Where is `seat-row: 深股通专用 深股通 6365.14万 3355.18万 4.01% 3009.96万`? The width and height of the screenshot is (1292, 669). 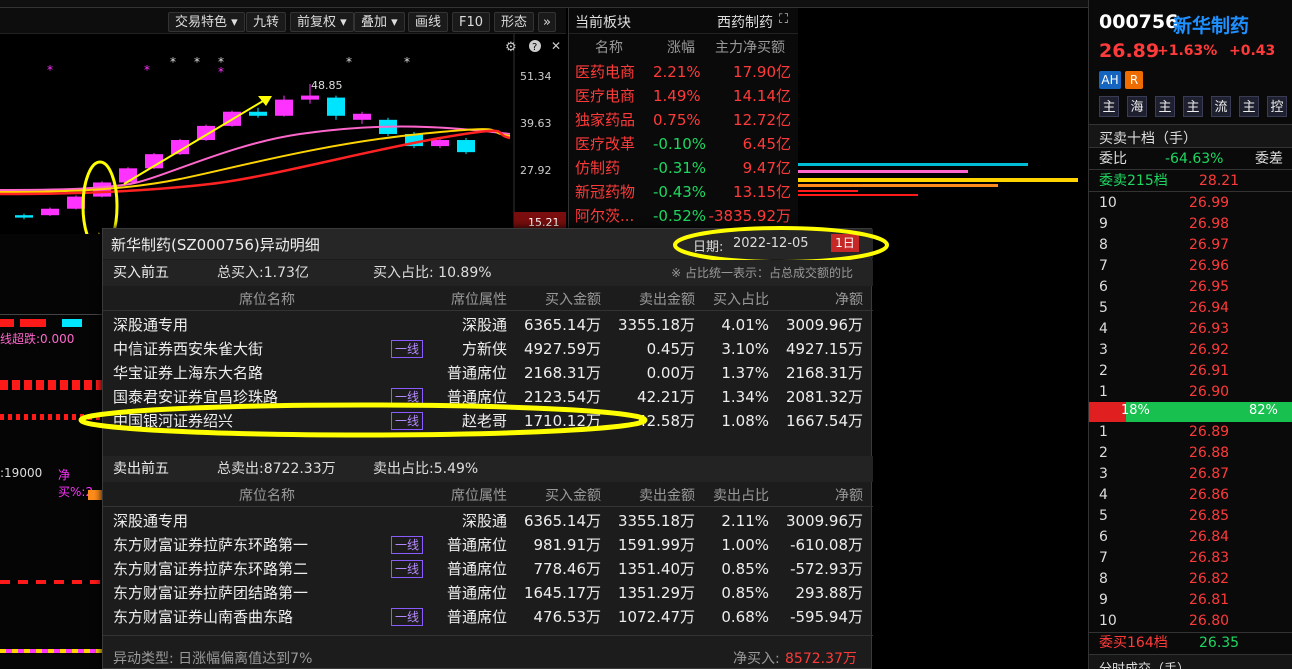 seat-row: 深股通专用 深股通 6365.14万 3355.18万 4.01% 3009.96万 is located at coordinates (488, 325).